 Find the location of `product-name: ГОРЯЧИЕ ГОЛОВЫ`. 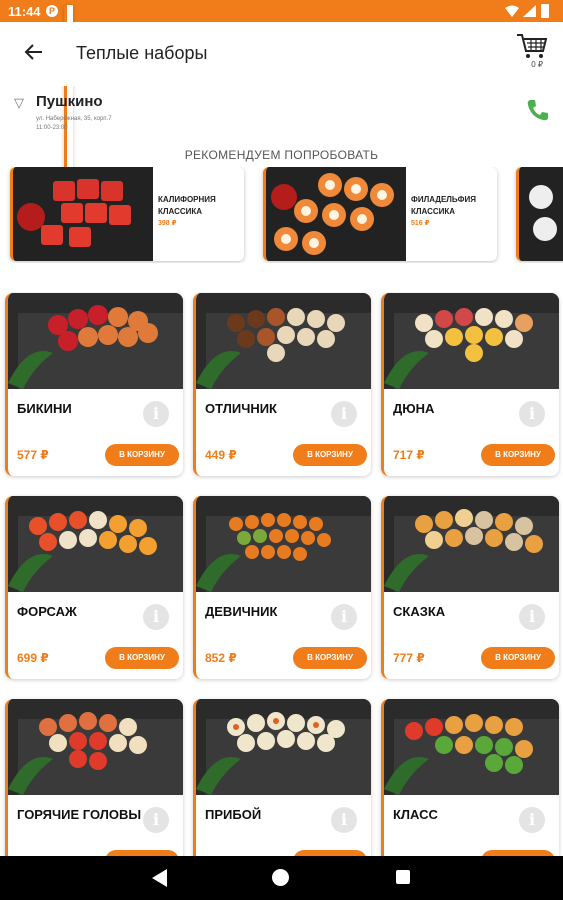

product-name: ГОРЯЧИЕ ГОЛОВЫ is located at coordinates (79, 814).